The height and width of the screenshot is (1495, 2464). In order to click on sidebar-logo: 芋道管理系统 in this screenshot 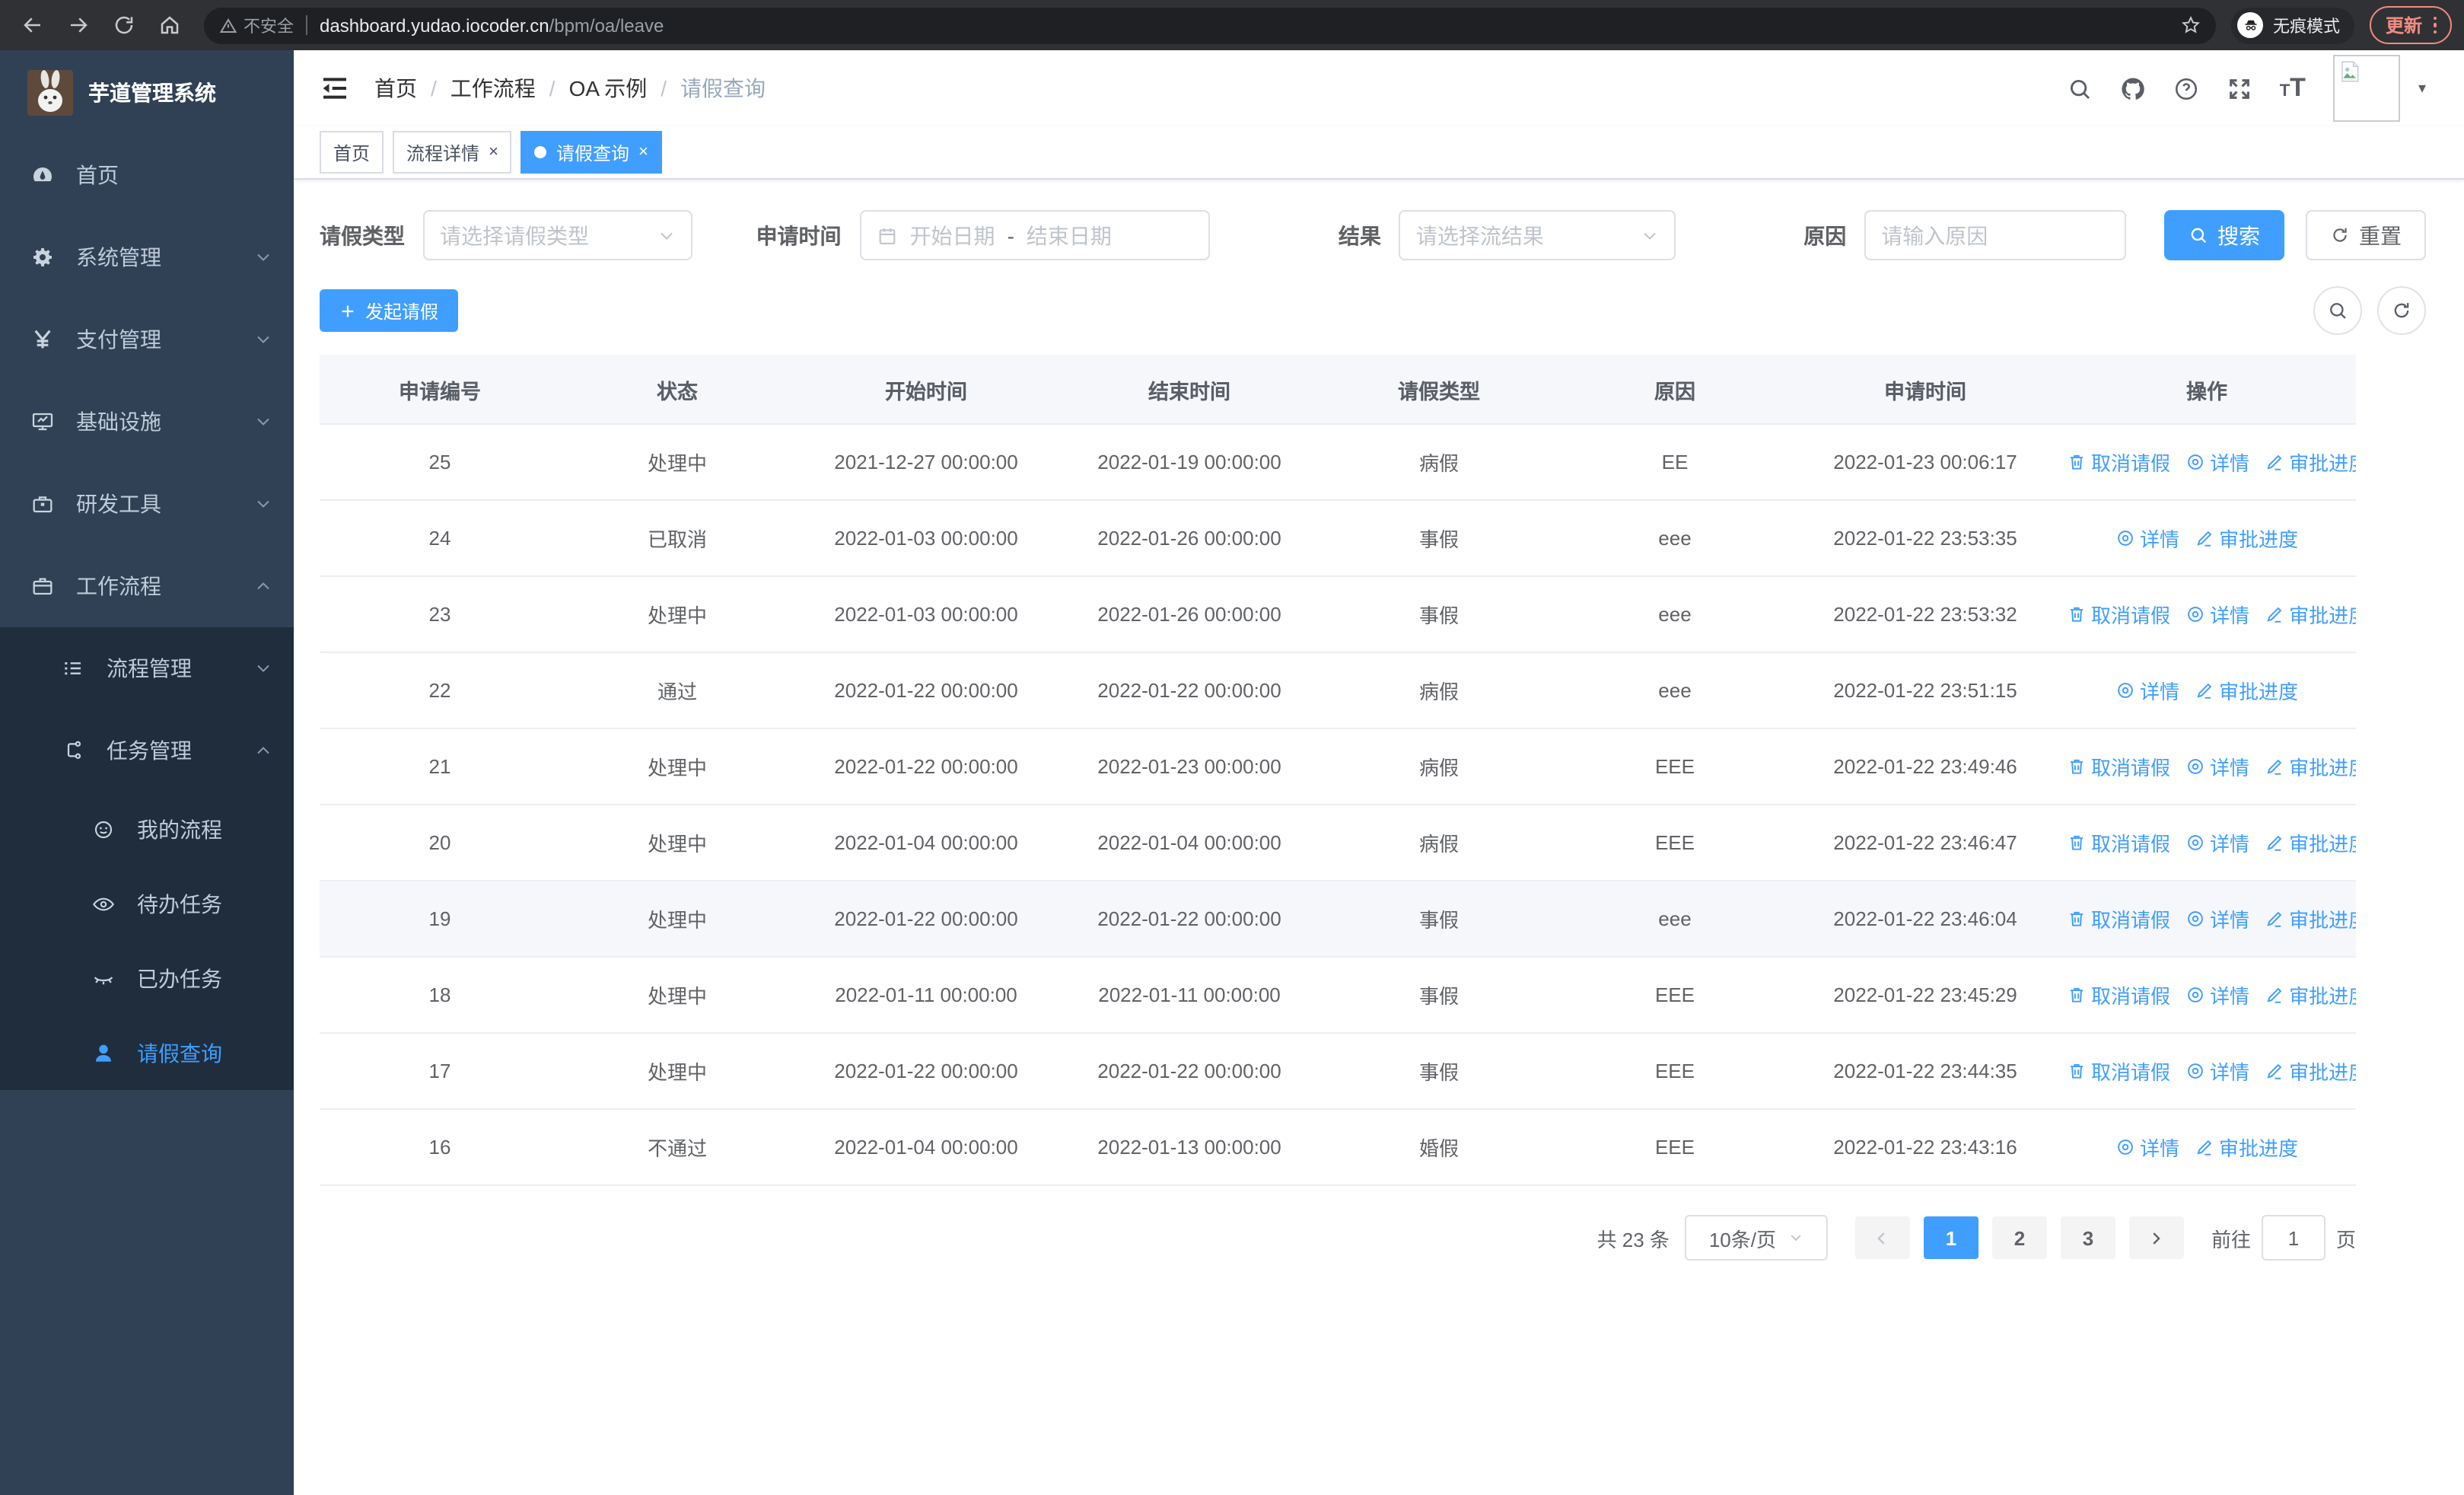, I will do `click(147, 92)`.